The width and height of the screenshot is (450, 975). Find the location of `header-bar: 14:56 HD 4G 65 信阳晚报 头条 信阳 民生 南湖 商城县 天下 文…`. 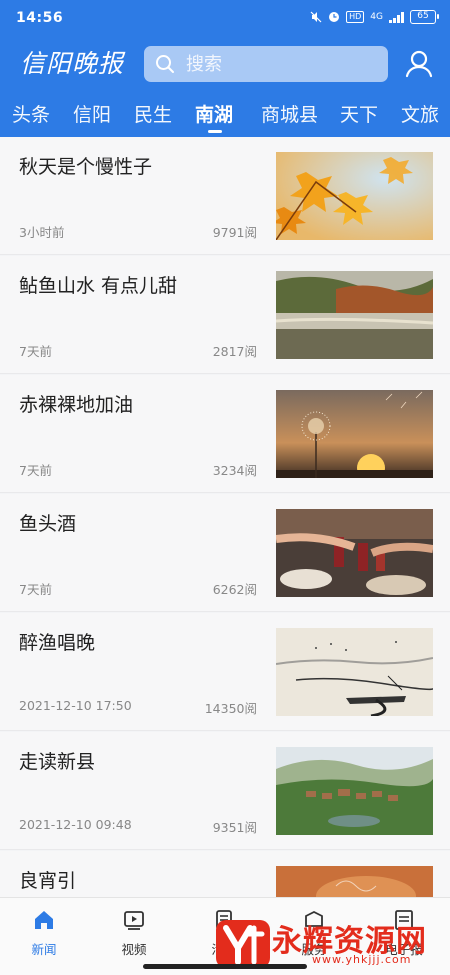

header-bar: 14:56 HD 4G 65 信阳晚报 头条 信阳 民生 南湖 商城县 天下 文… is located at coordinates (225, 68).